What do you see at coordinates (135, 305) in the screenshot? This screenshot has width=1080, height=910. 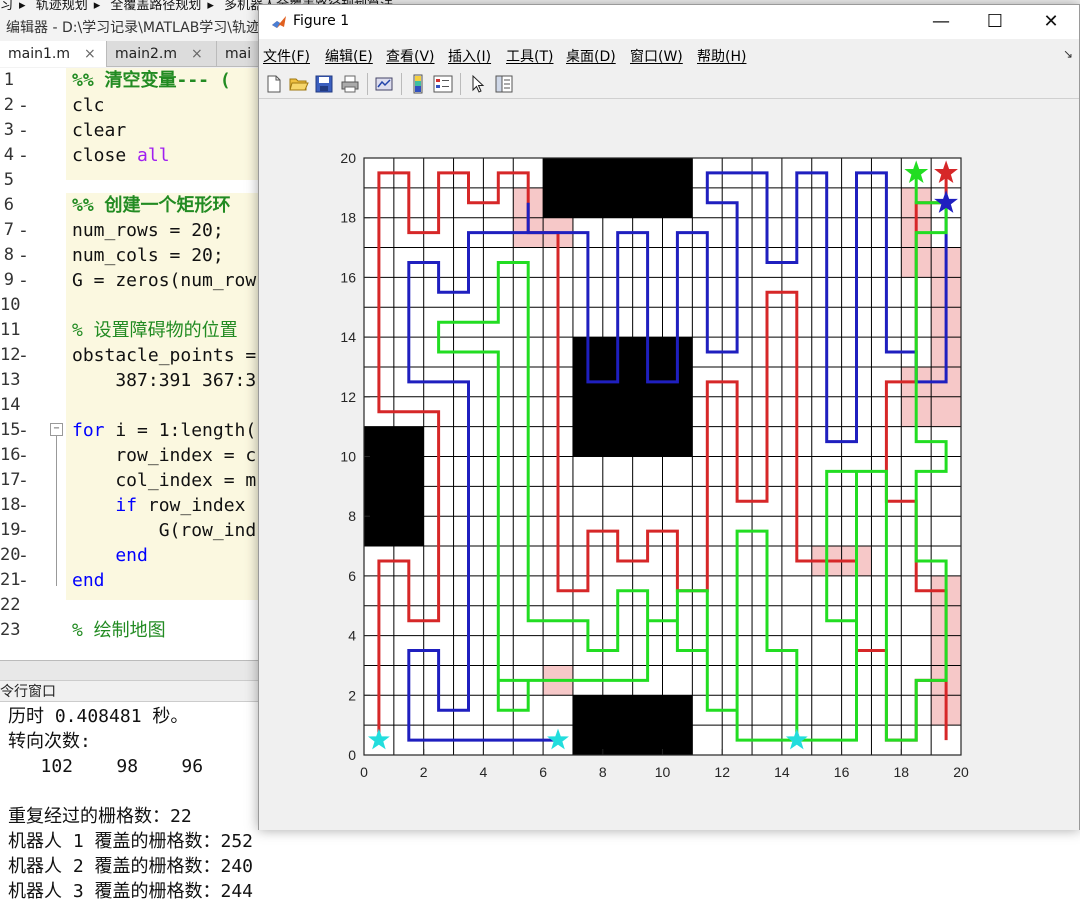 I see `code-line: 10` at bounding box center [135, 305].